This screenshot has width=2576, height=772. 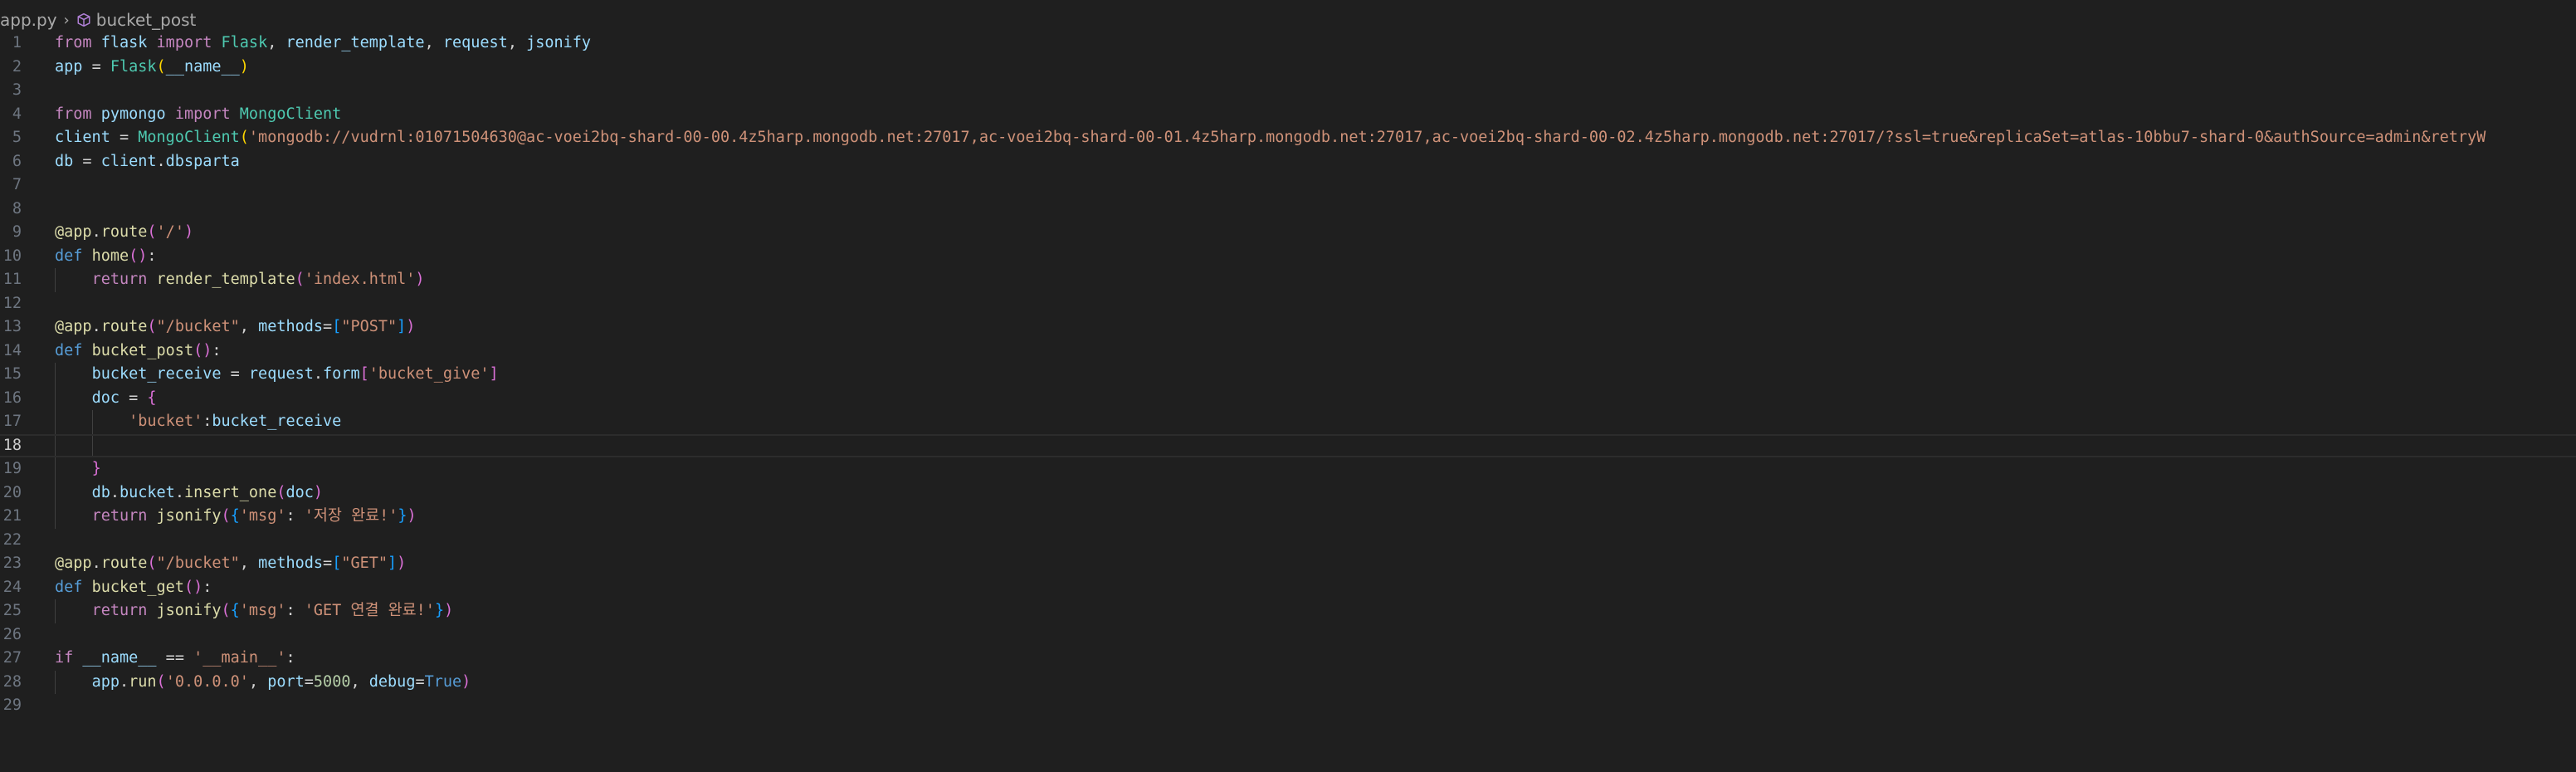 What do you see at coordinates (1288, 185) in the screenshot?
I see `code-line: 7` at bounding box center [1288, 185].